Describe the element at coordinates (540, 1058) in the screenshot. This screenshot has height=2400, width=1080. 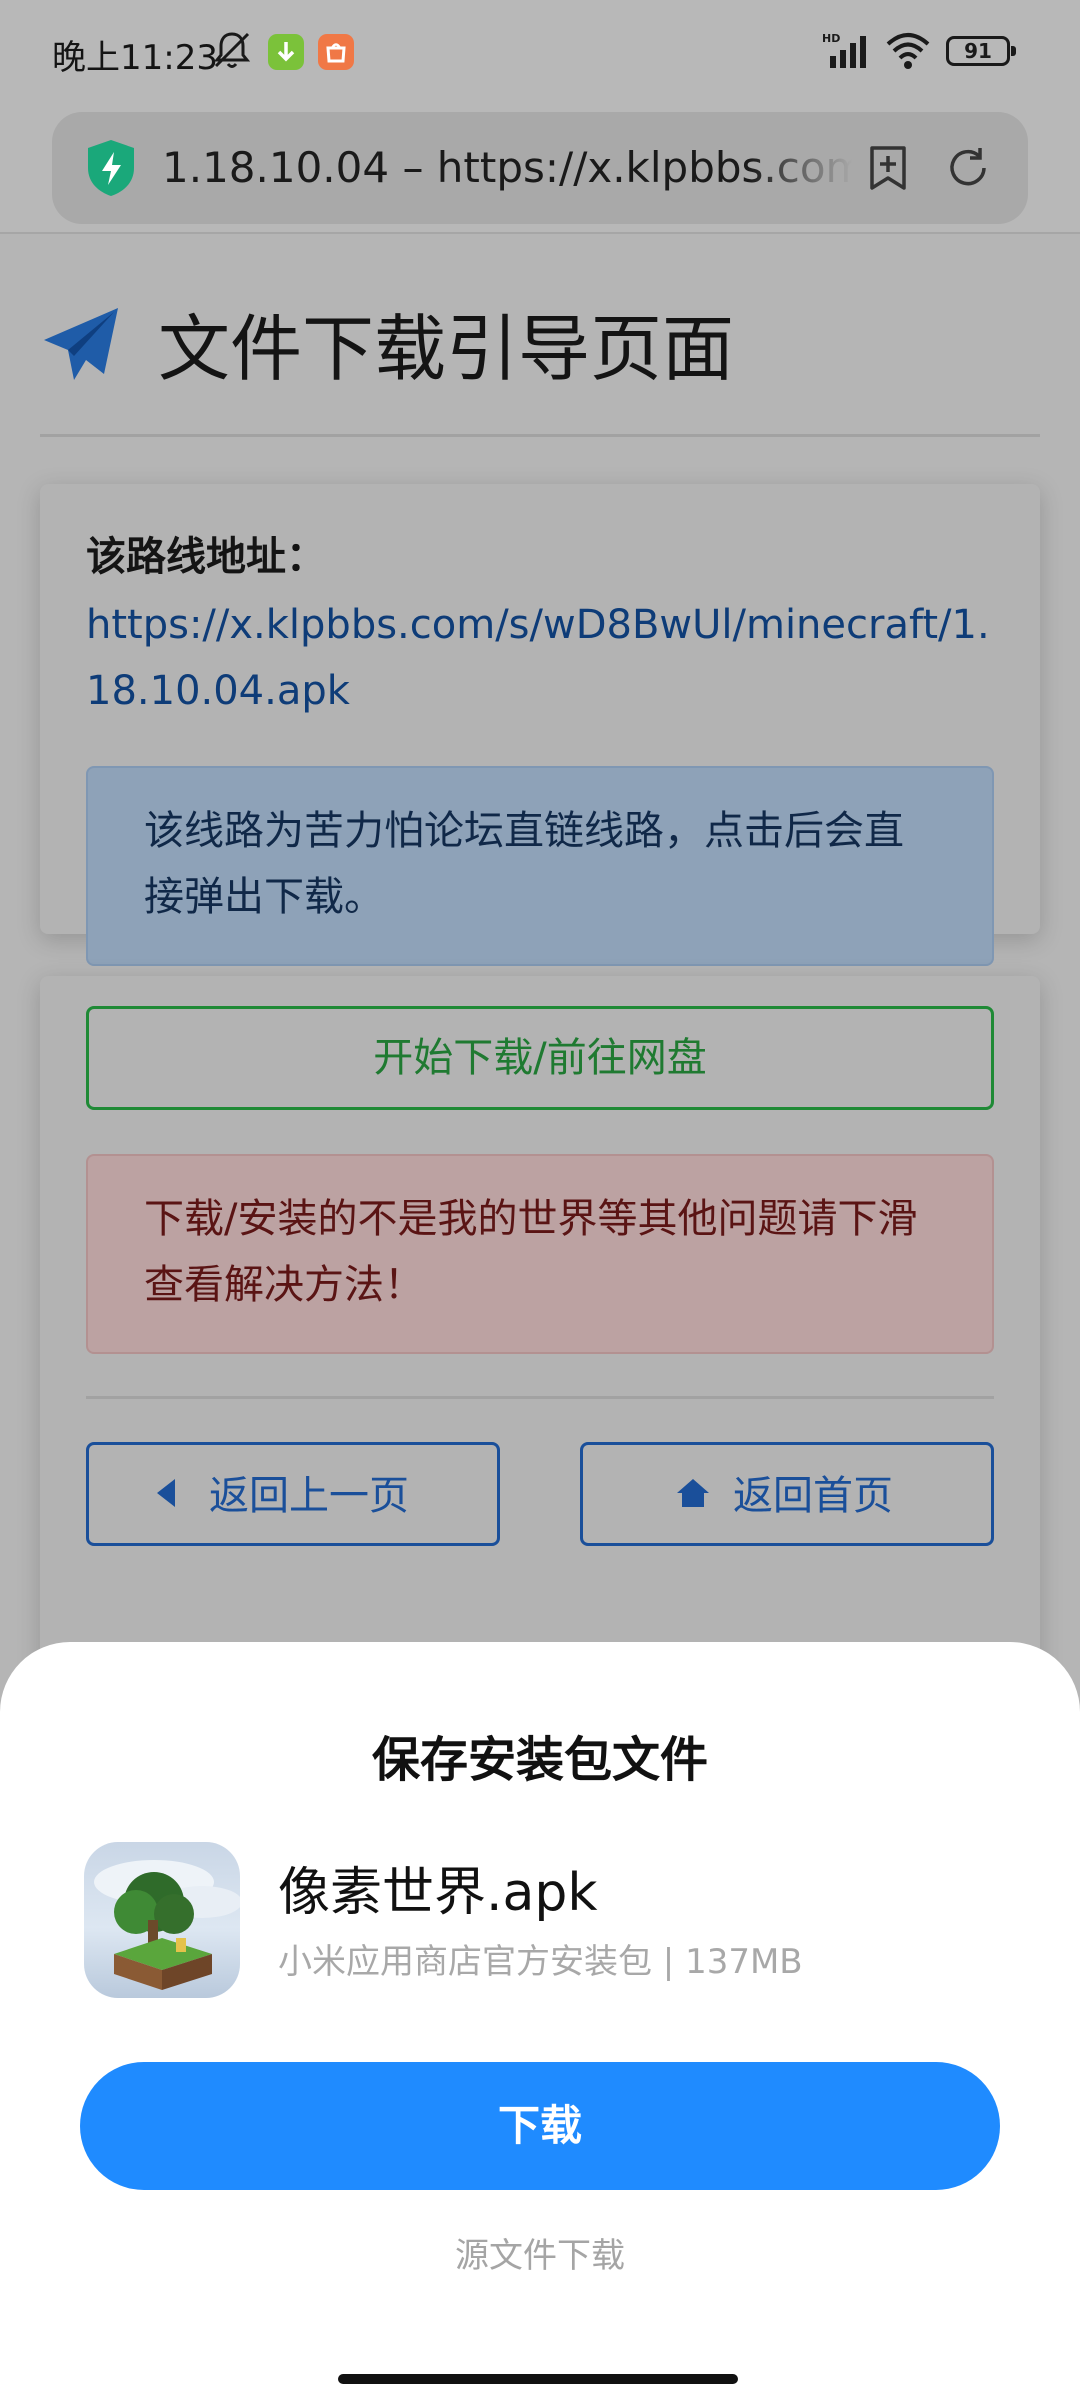
I see `start-download-button: 开始下载/前往网盘` at that location.